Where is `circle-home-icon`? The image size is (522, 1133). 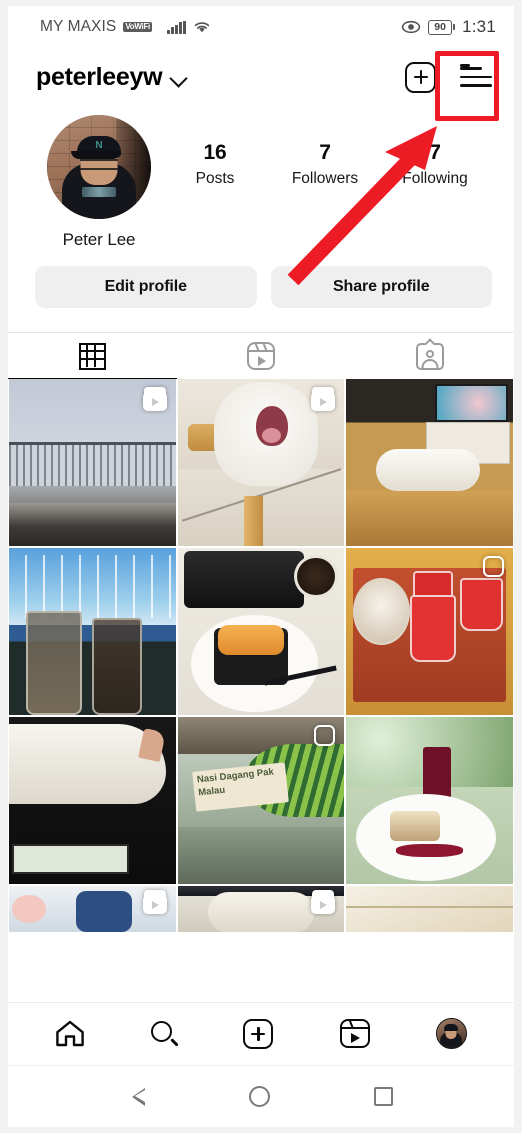 circle-home-icon is located at coordinates (259, 1096).